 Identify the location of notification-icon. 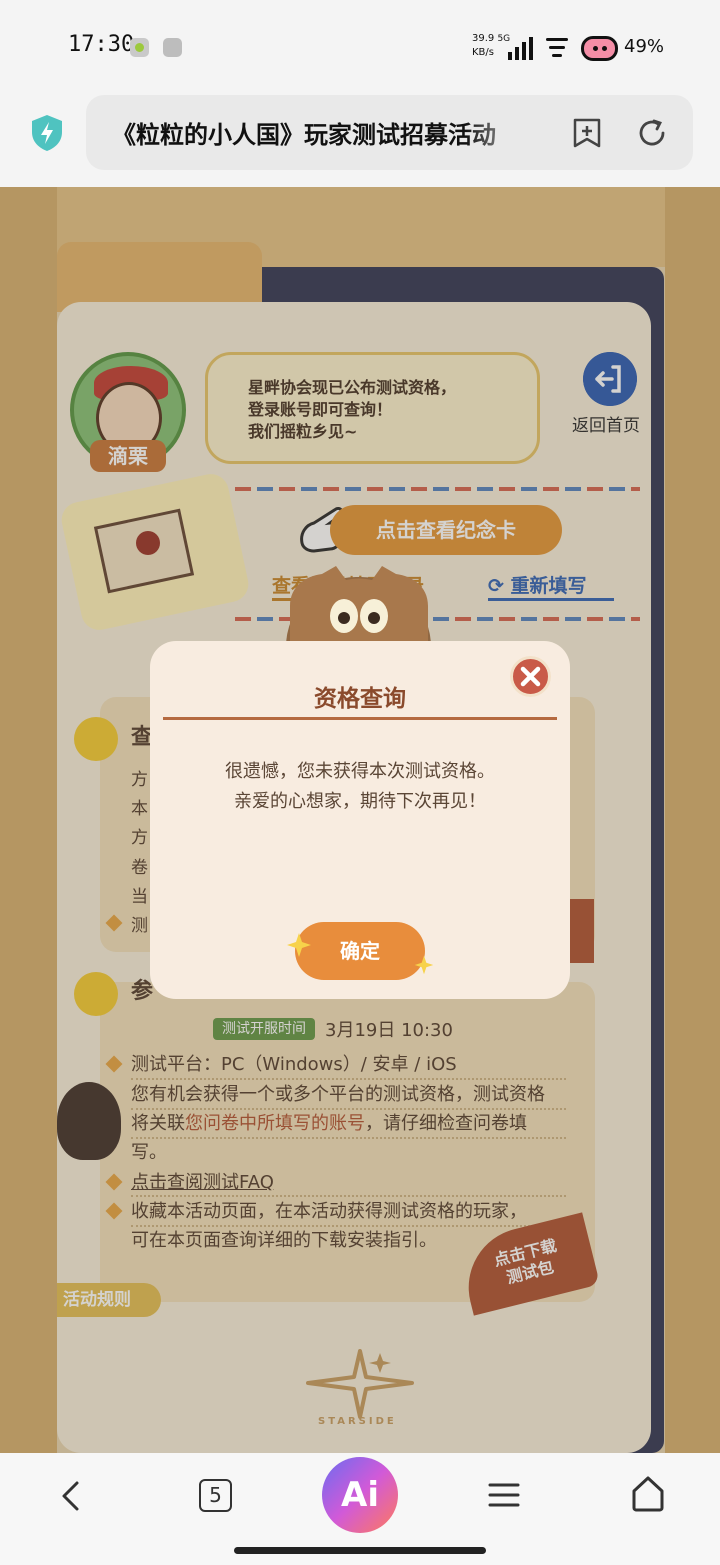
(172, 47).